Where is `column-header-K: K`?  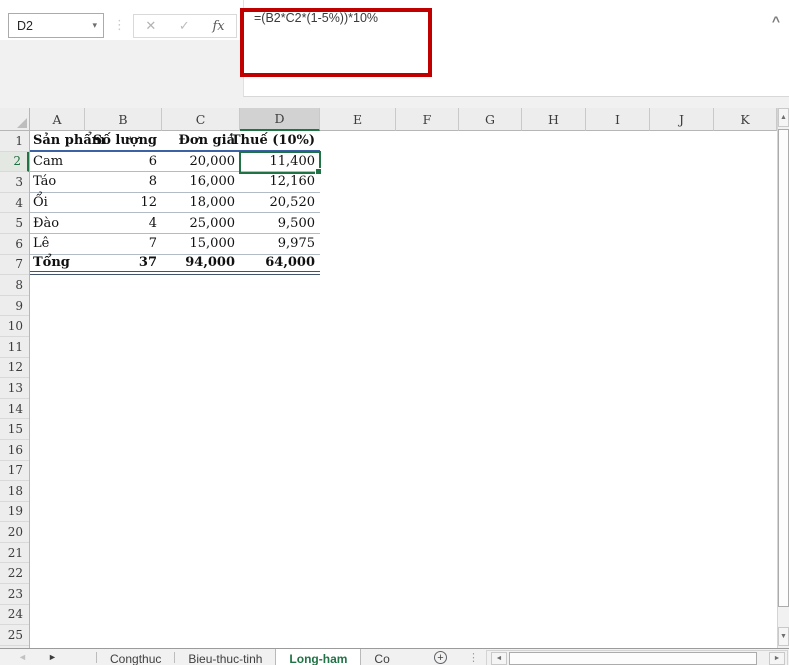
column-header-K: K is located at coordinates (745, 119).